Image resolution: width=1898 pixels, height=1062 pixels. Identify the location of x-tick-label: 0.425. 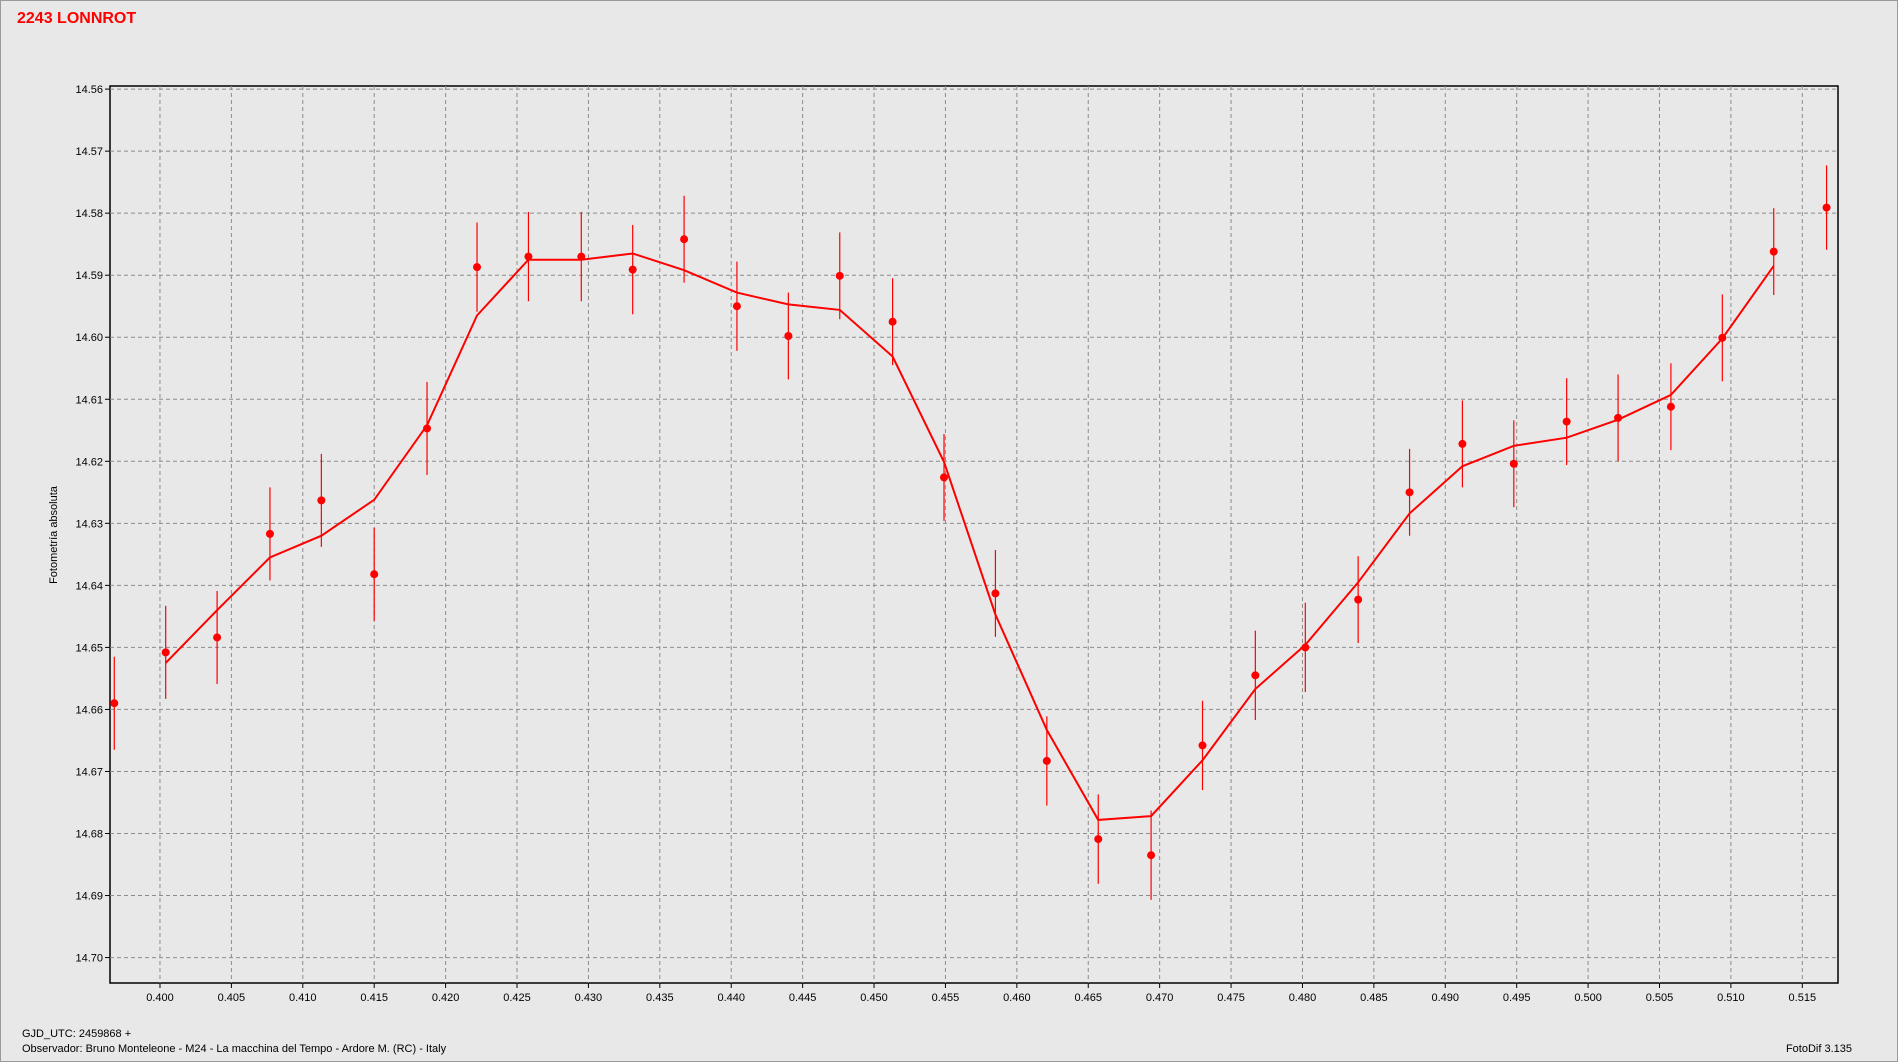
(517, 998).